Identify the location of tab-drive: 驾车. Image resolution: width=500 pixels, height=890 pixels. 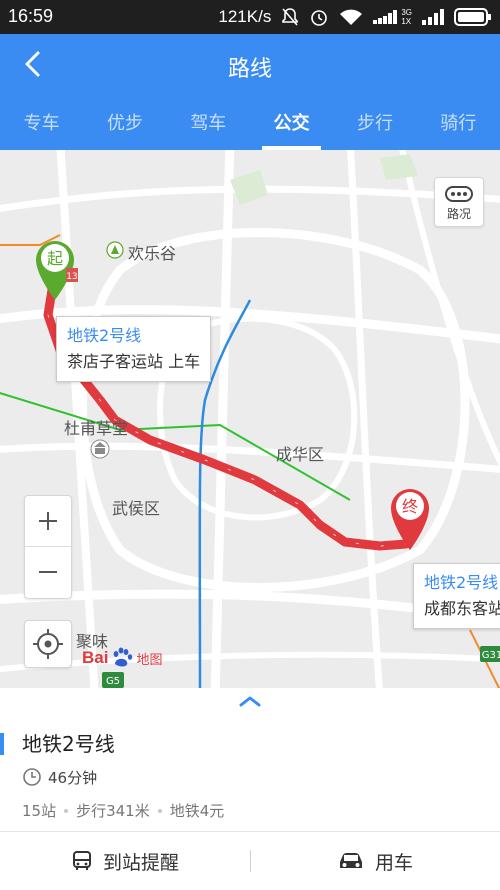
(208, 127).